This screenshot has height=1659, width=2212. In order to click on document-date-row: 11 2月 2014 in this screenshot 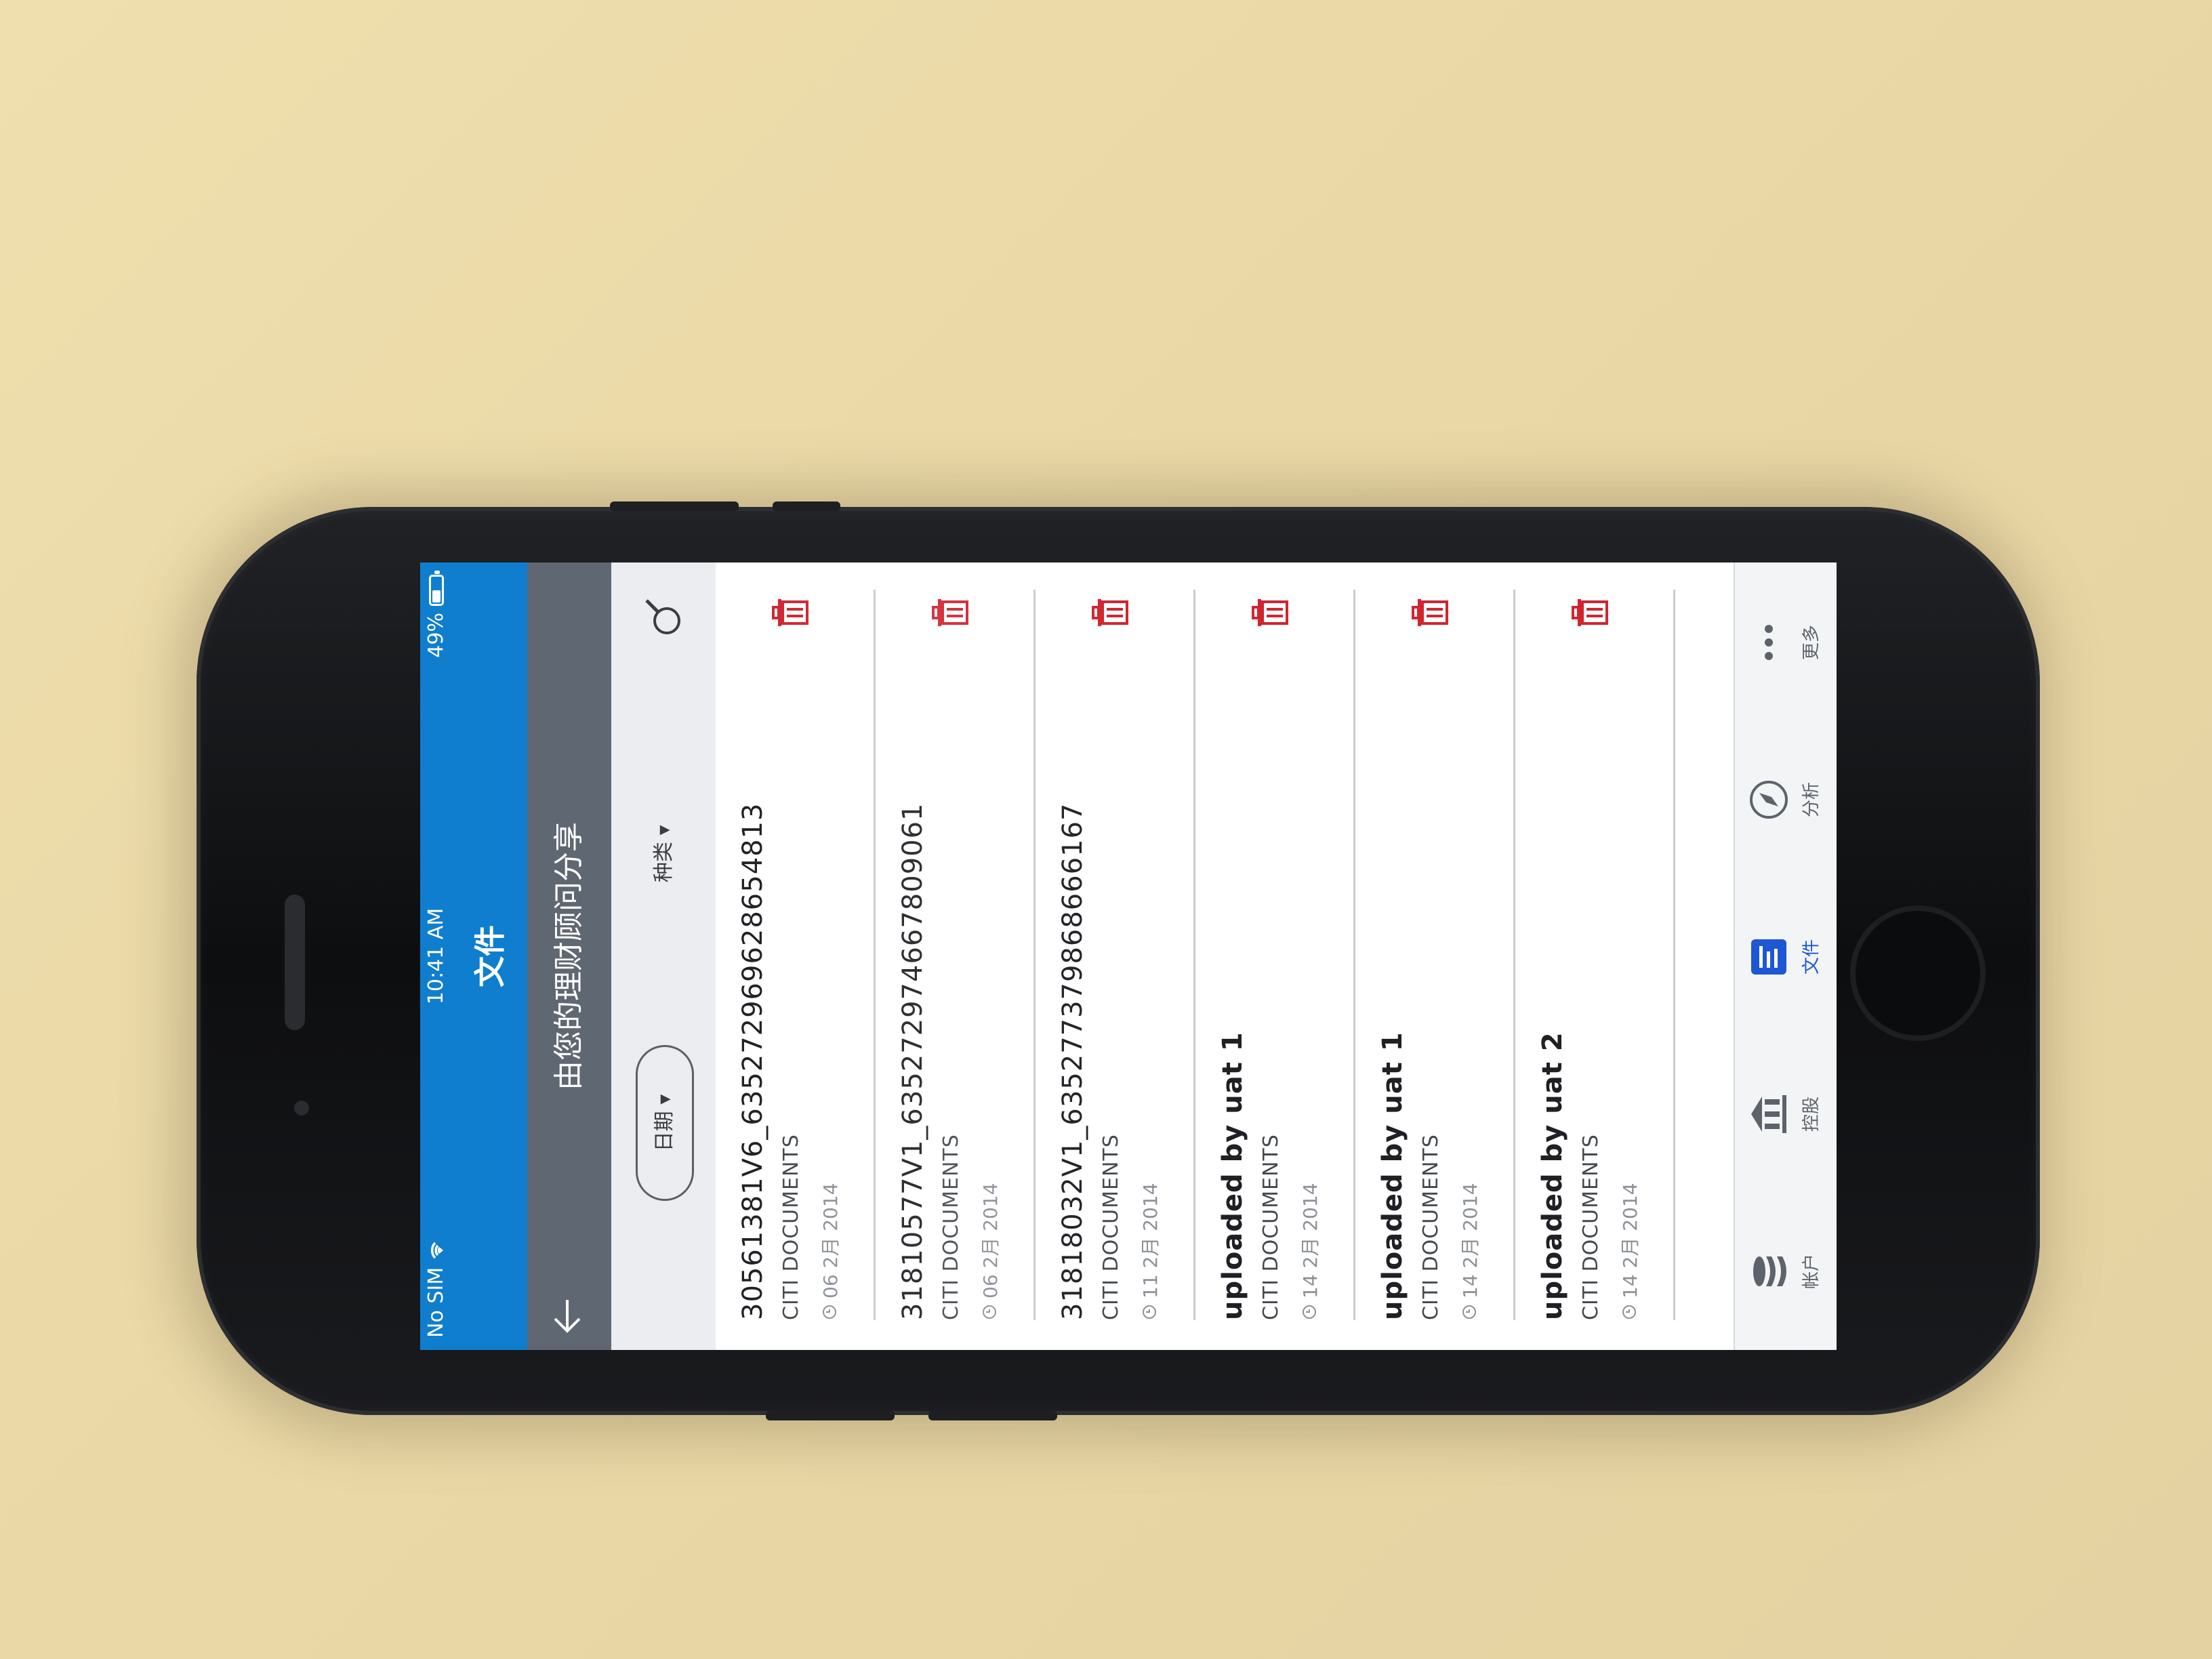, I will do `click(1149, 1252)`.